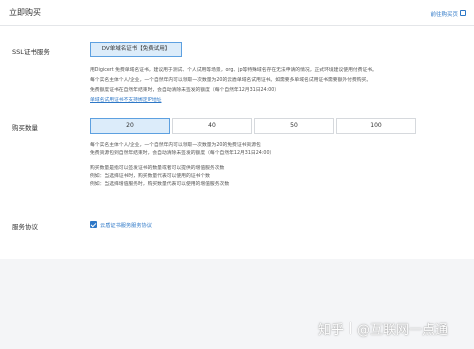 Image resolution: width=474 pixels, height=349 pixels. I want to click on quantity-note-line: 例如：当选择增值服务时，购买数量代表可以使用的增值服务次数, so click(160, 184).